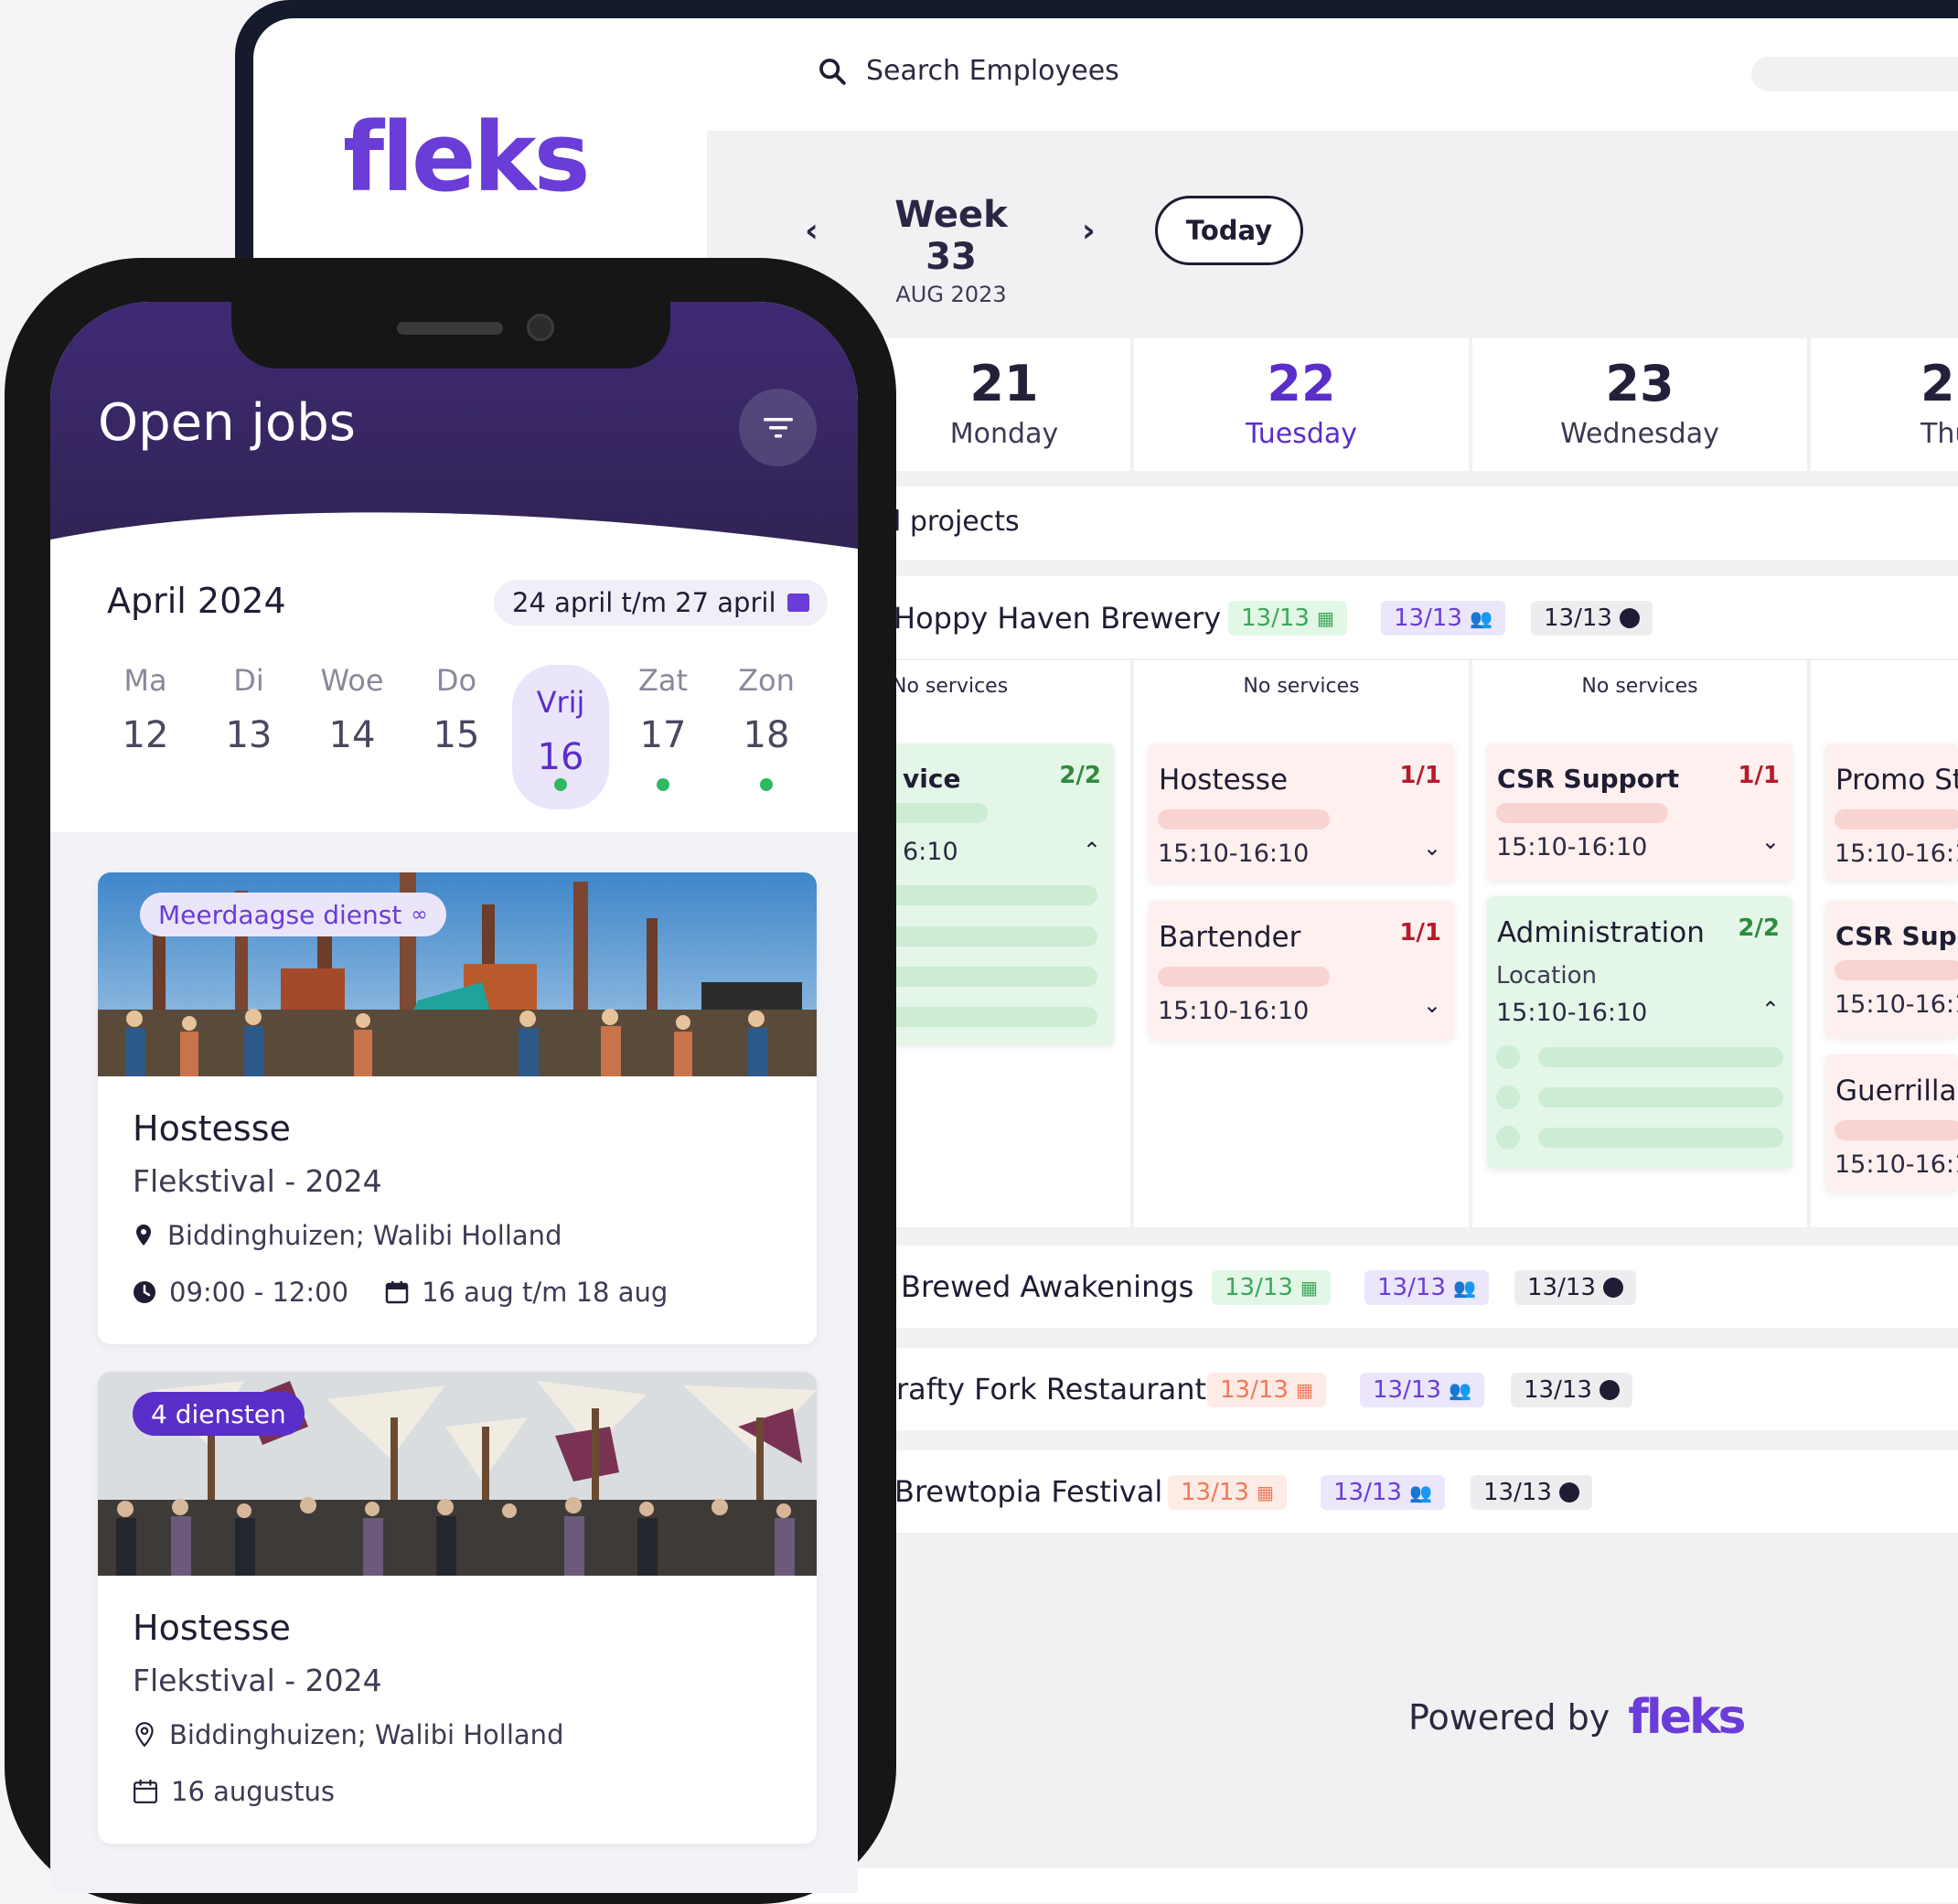 The width and height of the screenshot is (1958, 1904). I want to click on header-pill, so click(1854, 74).